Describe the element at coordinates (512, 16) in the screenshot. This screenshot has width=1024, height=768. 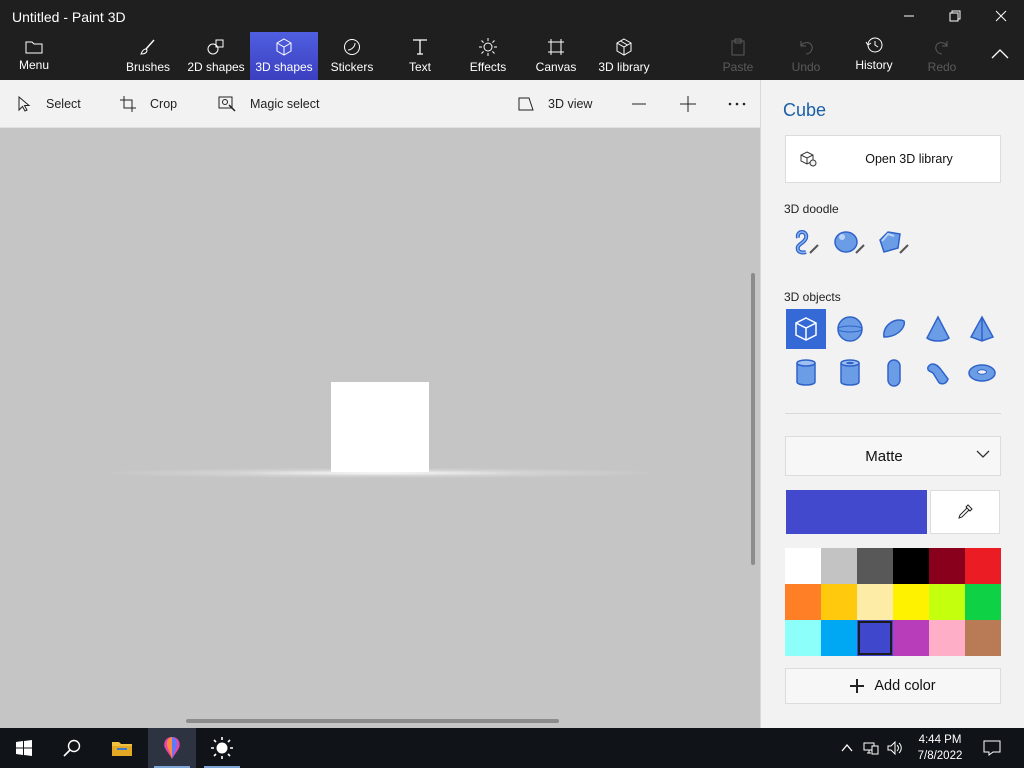
I see `title-bar: Untitled - Paint 3D` at that location.